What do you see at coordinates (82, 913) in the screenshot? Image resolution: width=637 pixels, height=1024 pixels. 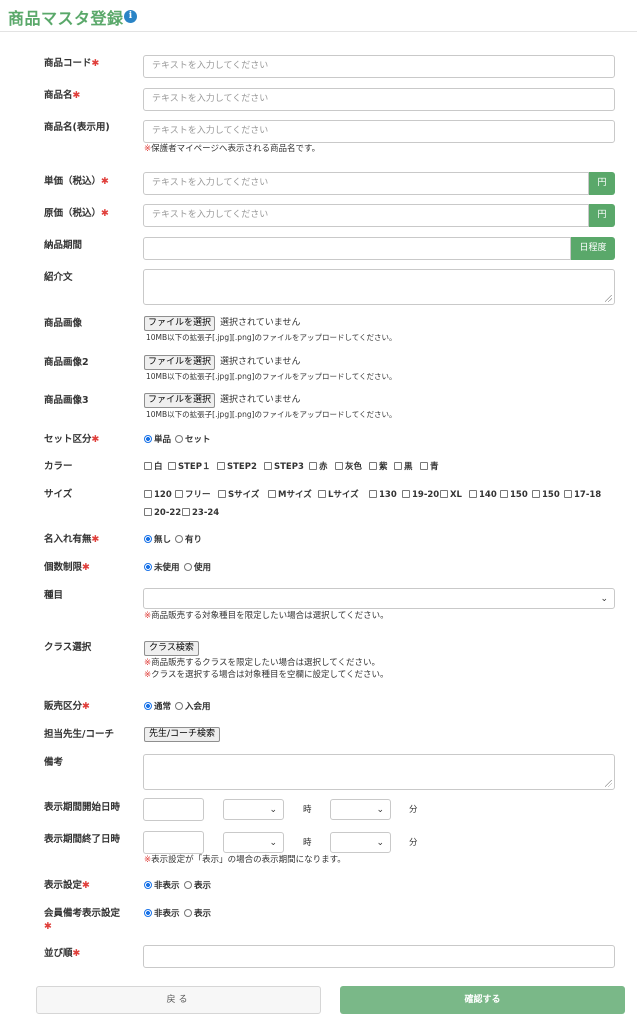 I see `label-member-remarks: 会員備考表示設定` at bounding box center [82, 913].